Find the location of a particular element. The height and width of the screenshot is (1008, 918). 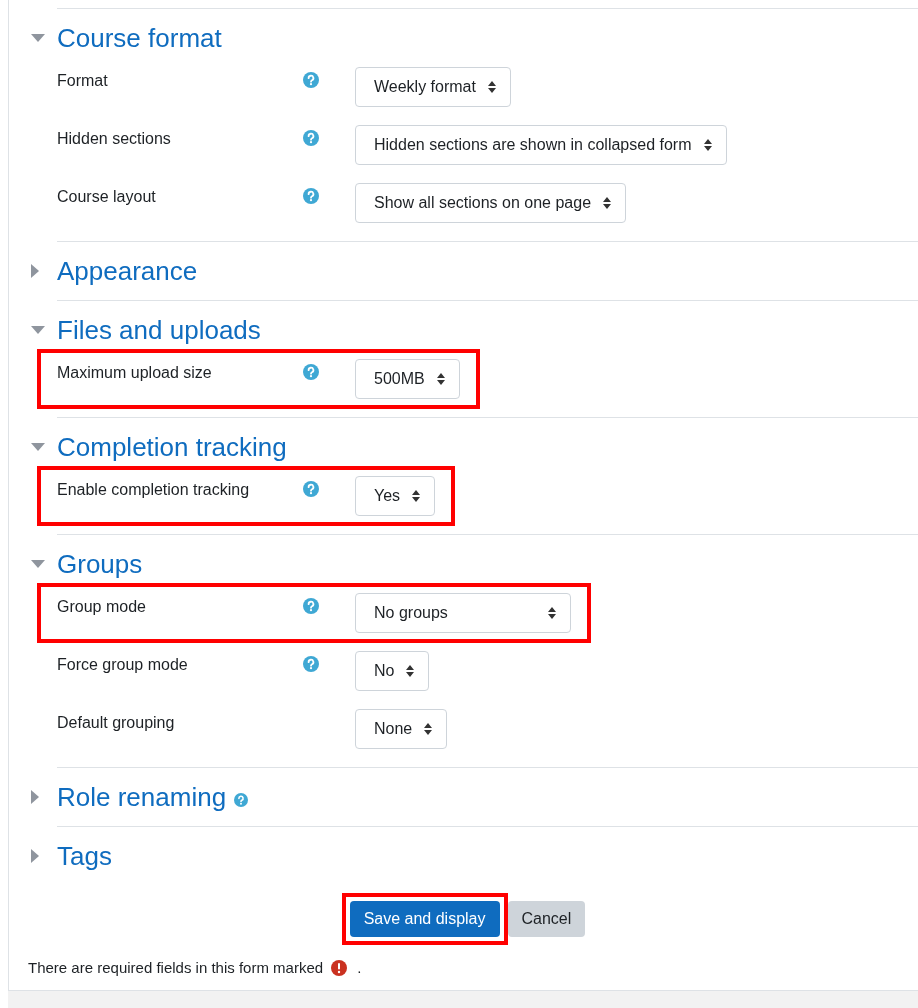

field-label: Maximum upload size is located at coordinates (135, 373).